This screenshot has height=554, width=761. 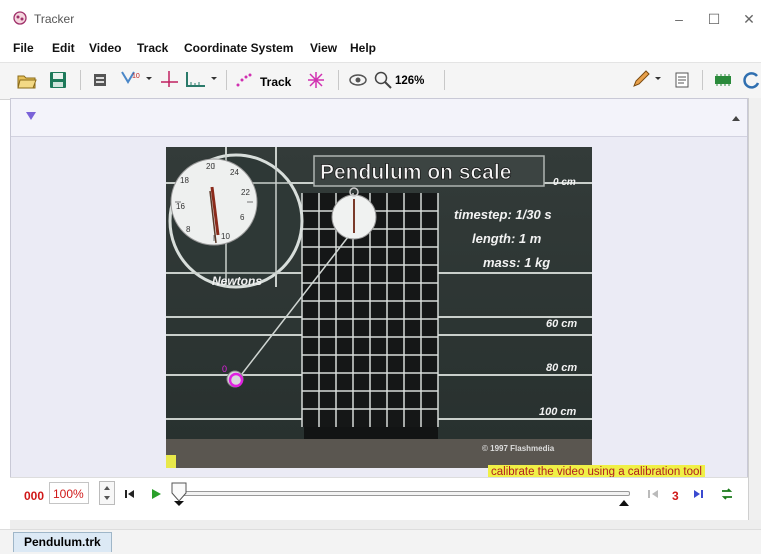 What do you see at coordinates (69, 493) in the screenshot?
I see `playback-rate-field: 100%` at bounding box center [69, 493].